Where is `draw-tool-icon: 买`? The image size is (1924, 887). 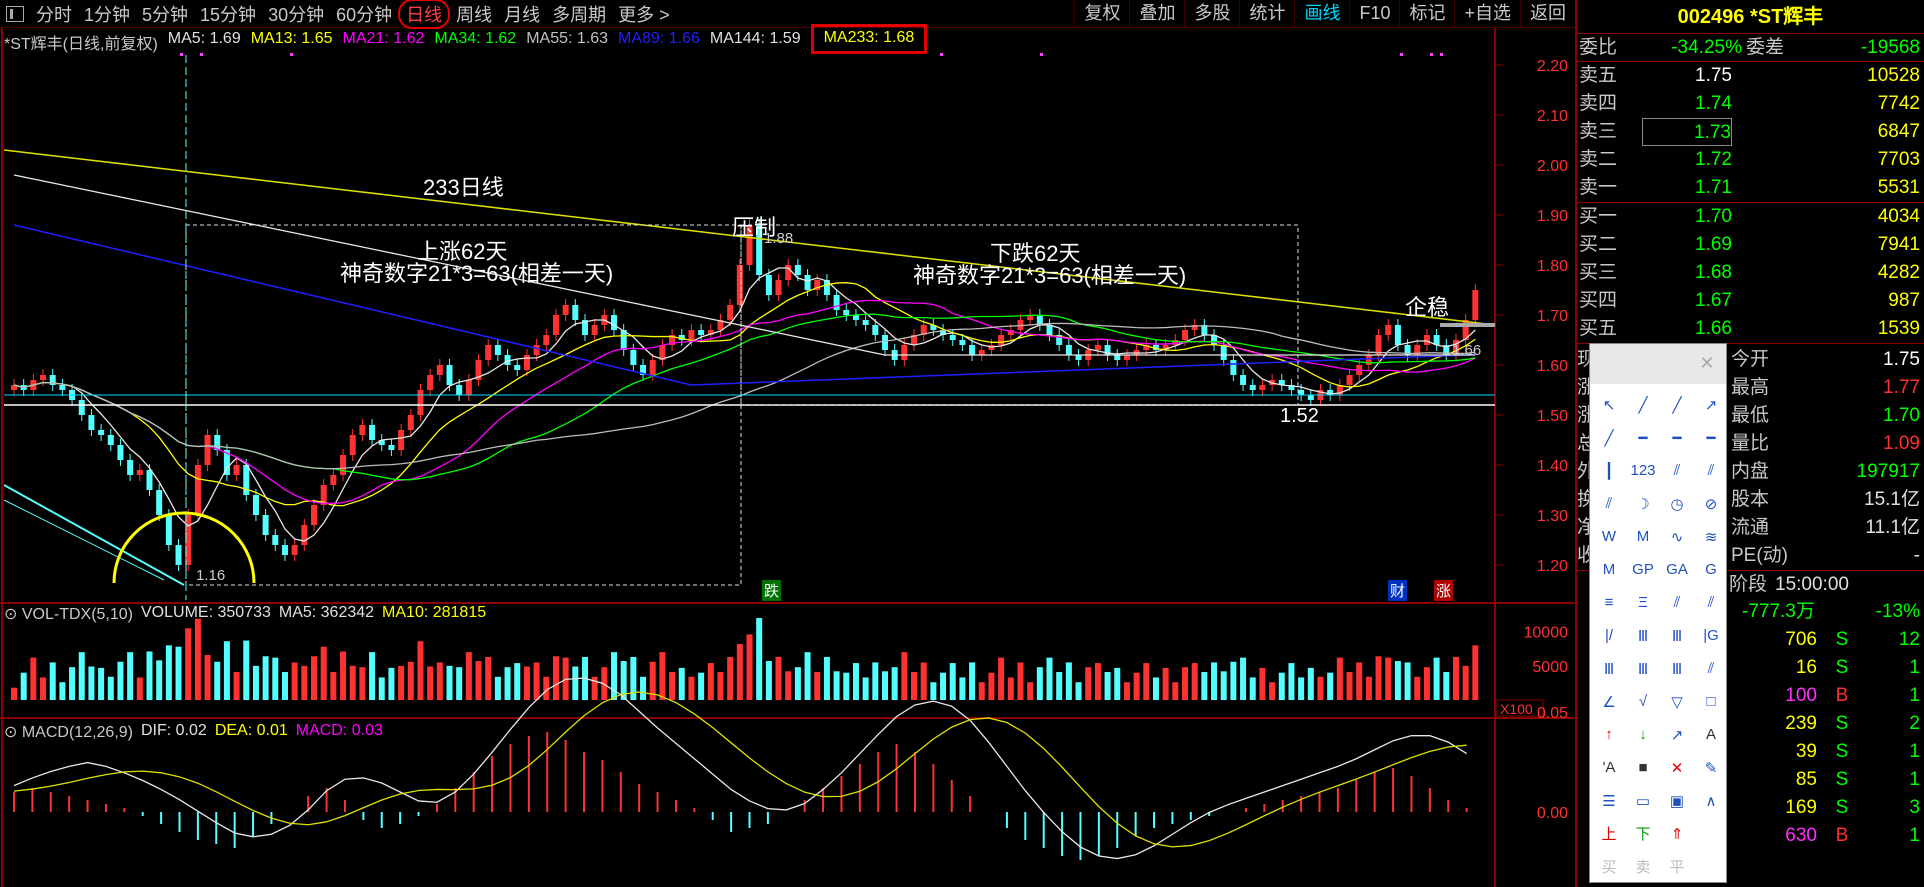 draw-tool-icon: 买 is located at coordinates (1609, 866).